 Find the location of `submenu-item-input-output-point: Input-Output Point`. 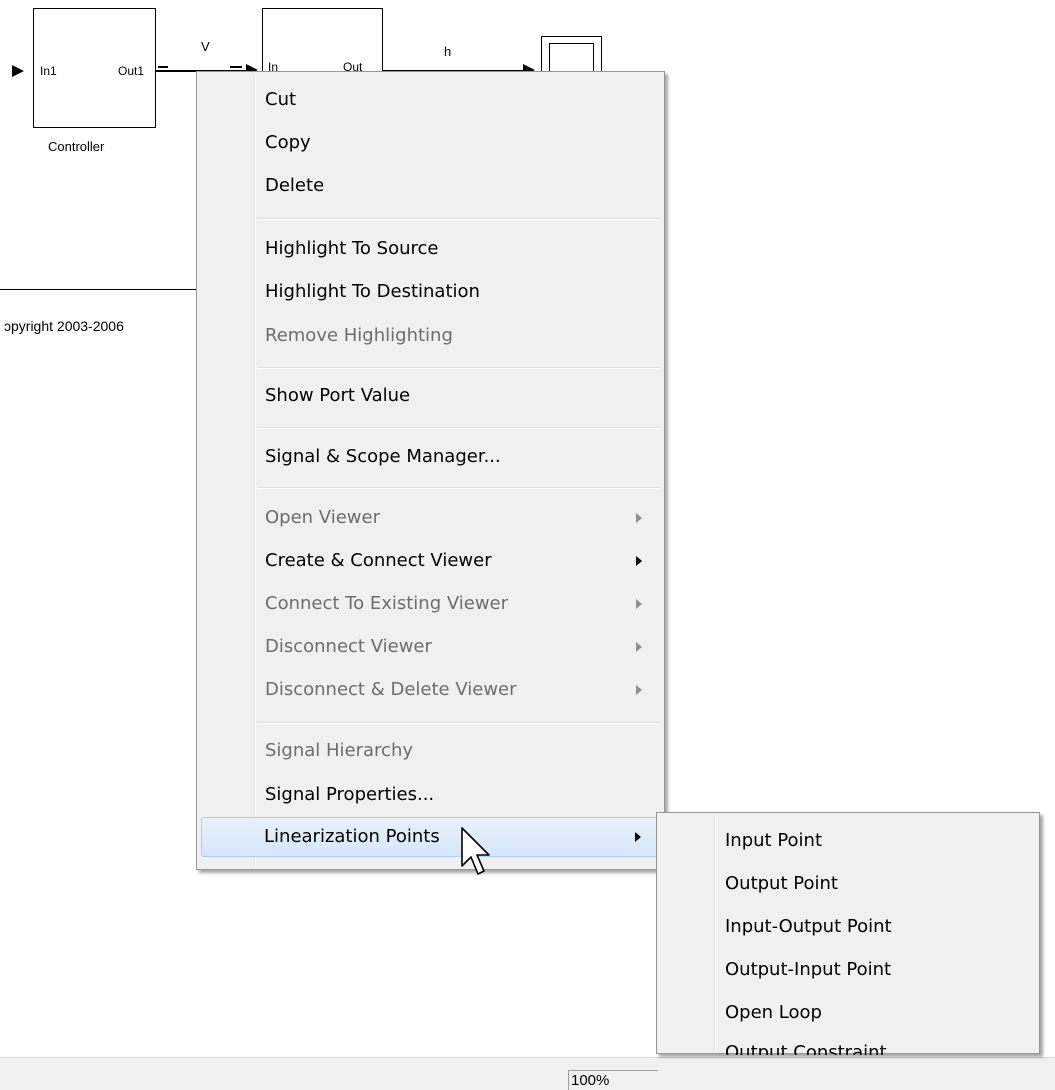

submenu-item-input-output-point: Input-Output Point is located at coordinates (848, 927).